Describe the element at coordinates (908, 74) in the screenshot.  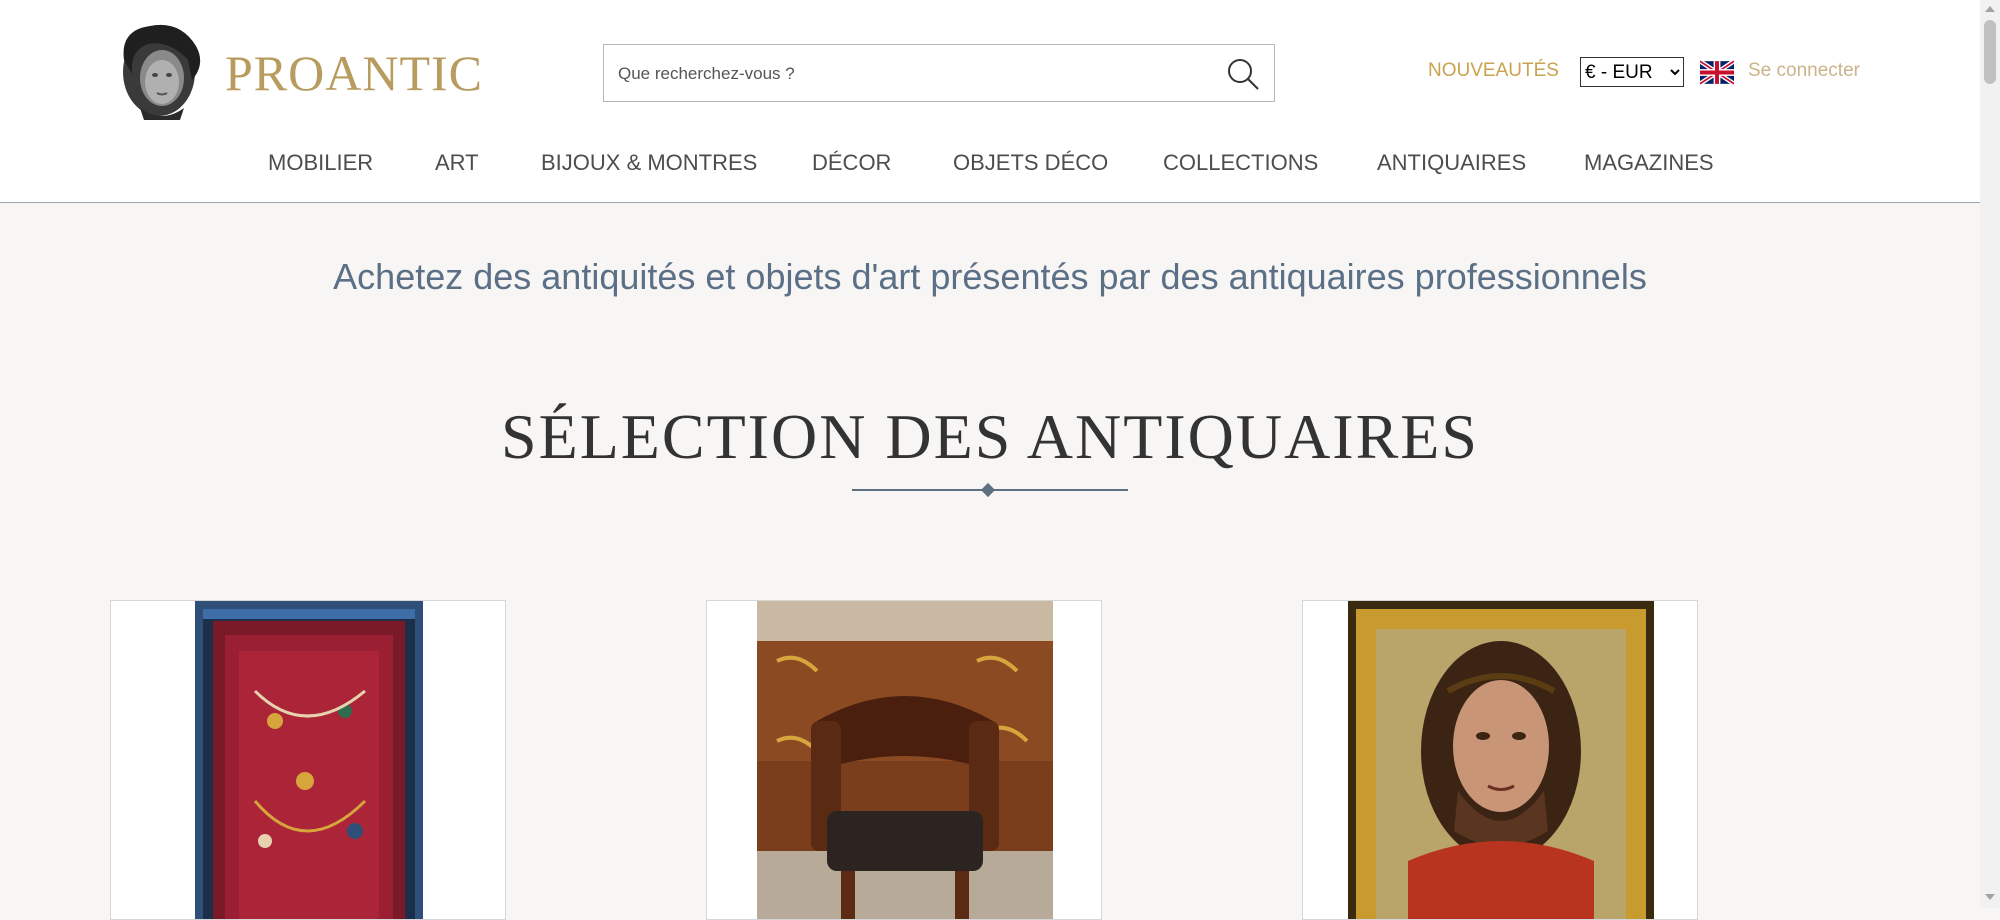
I see `search-input` at that location.